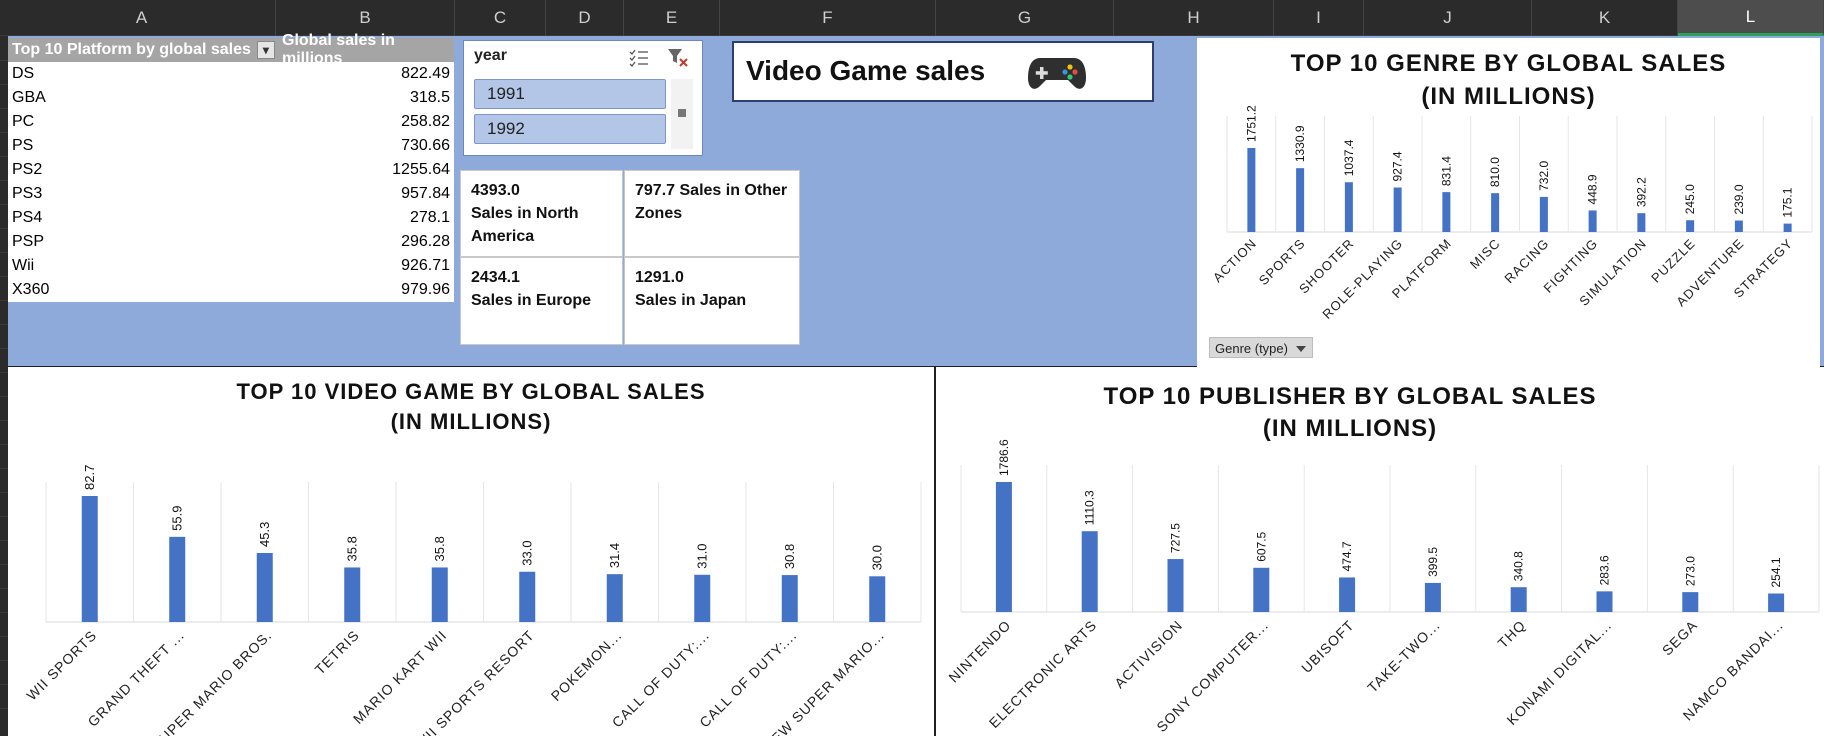 Image resolution: width=1824 pixels, height=736 pixels. What do you see at coordinates (570, 129) in the screenshot?
I see `slicer-item-1992: 1992` at bounding box center [570, 129].